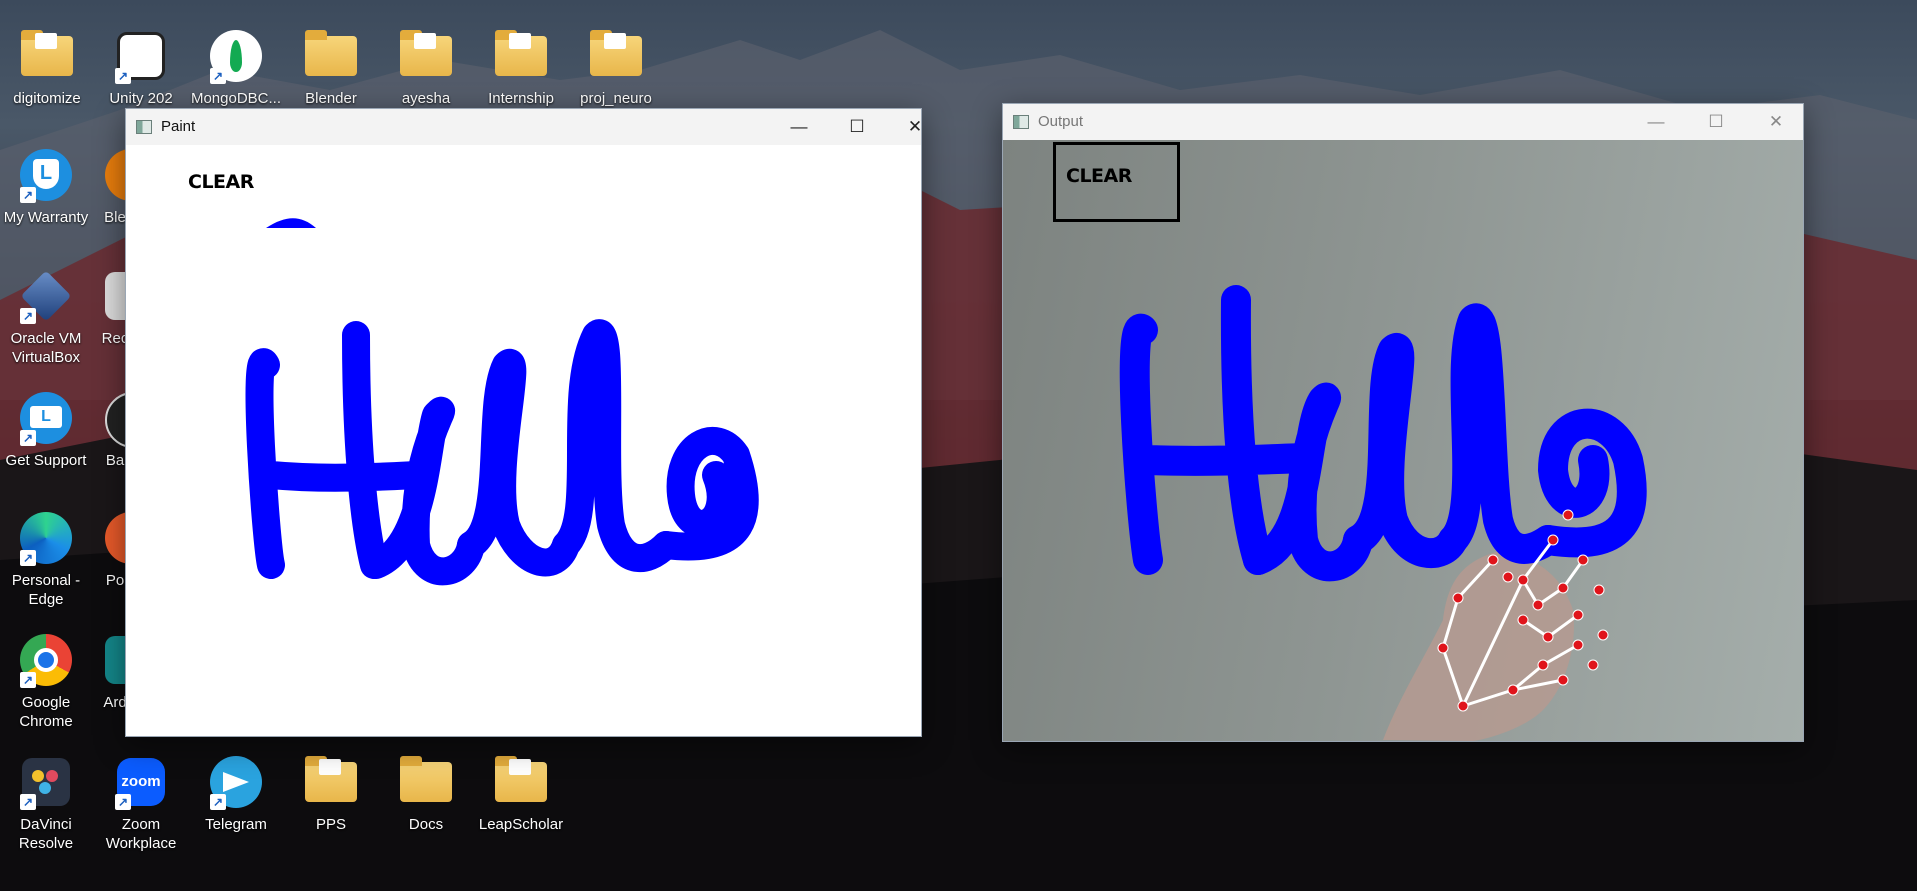 This screenshot has height=891, width=1917. I want to click on paint-drawing, so click(502, 402).